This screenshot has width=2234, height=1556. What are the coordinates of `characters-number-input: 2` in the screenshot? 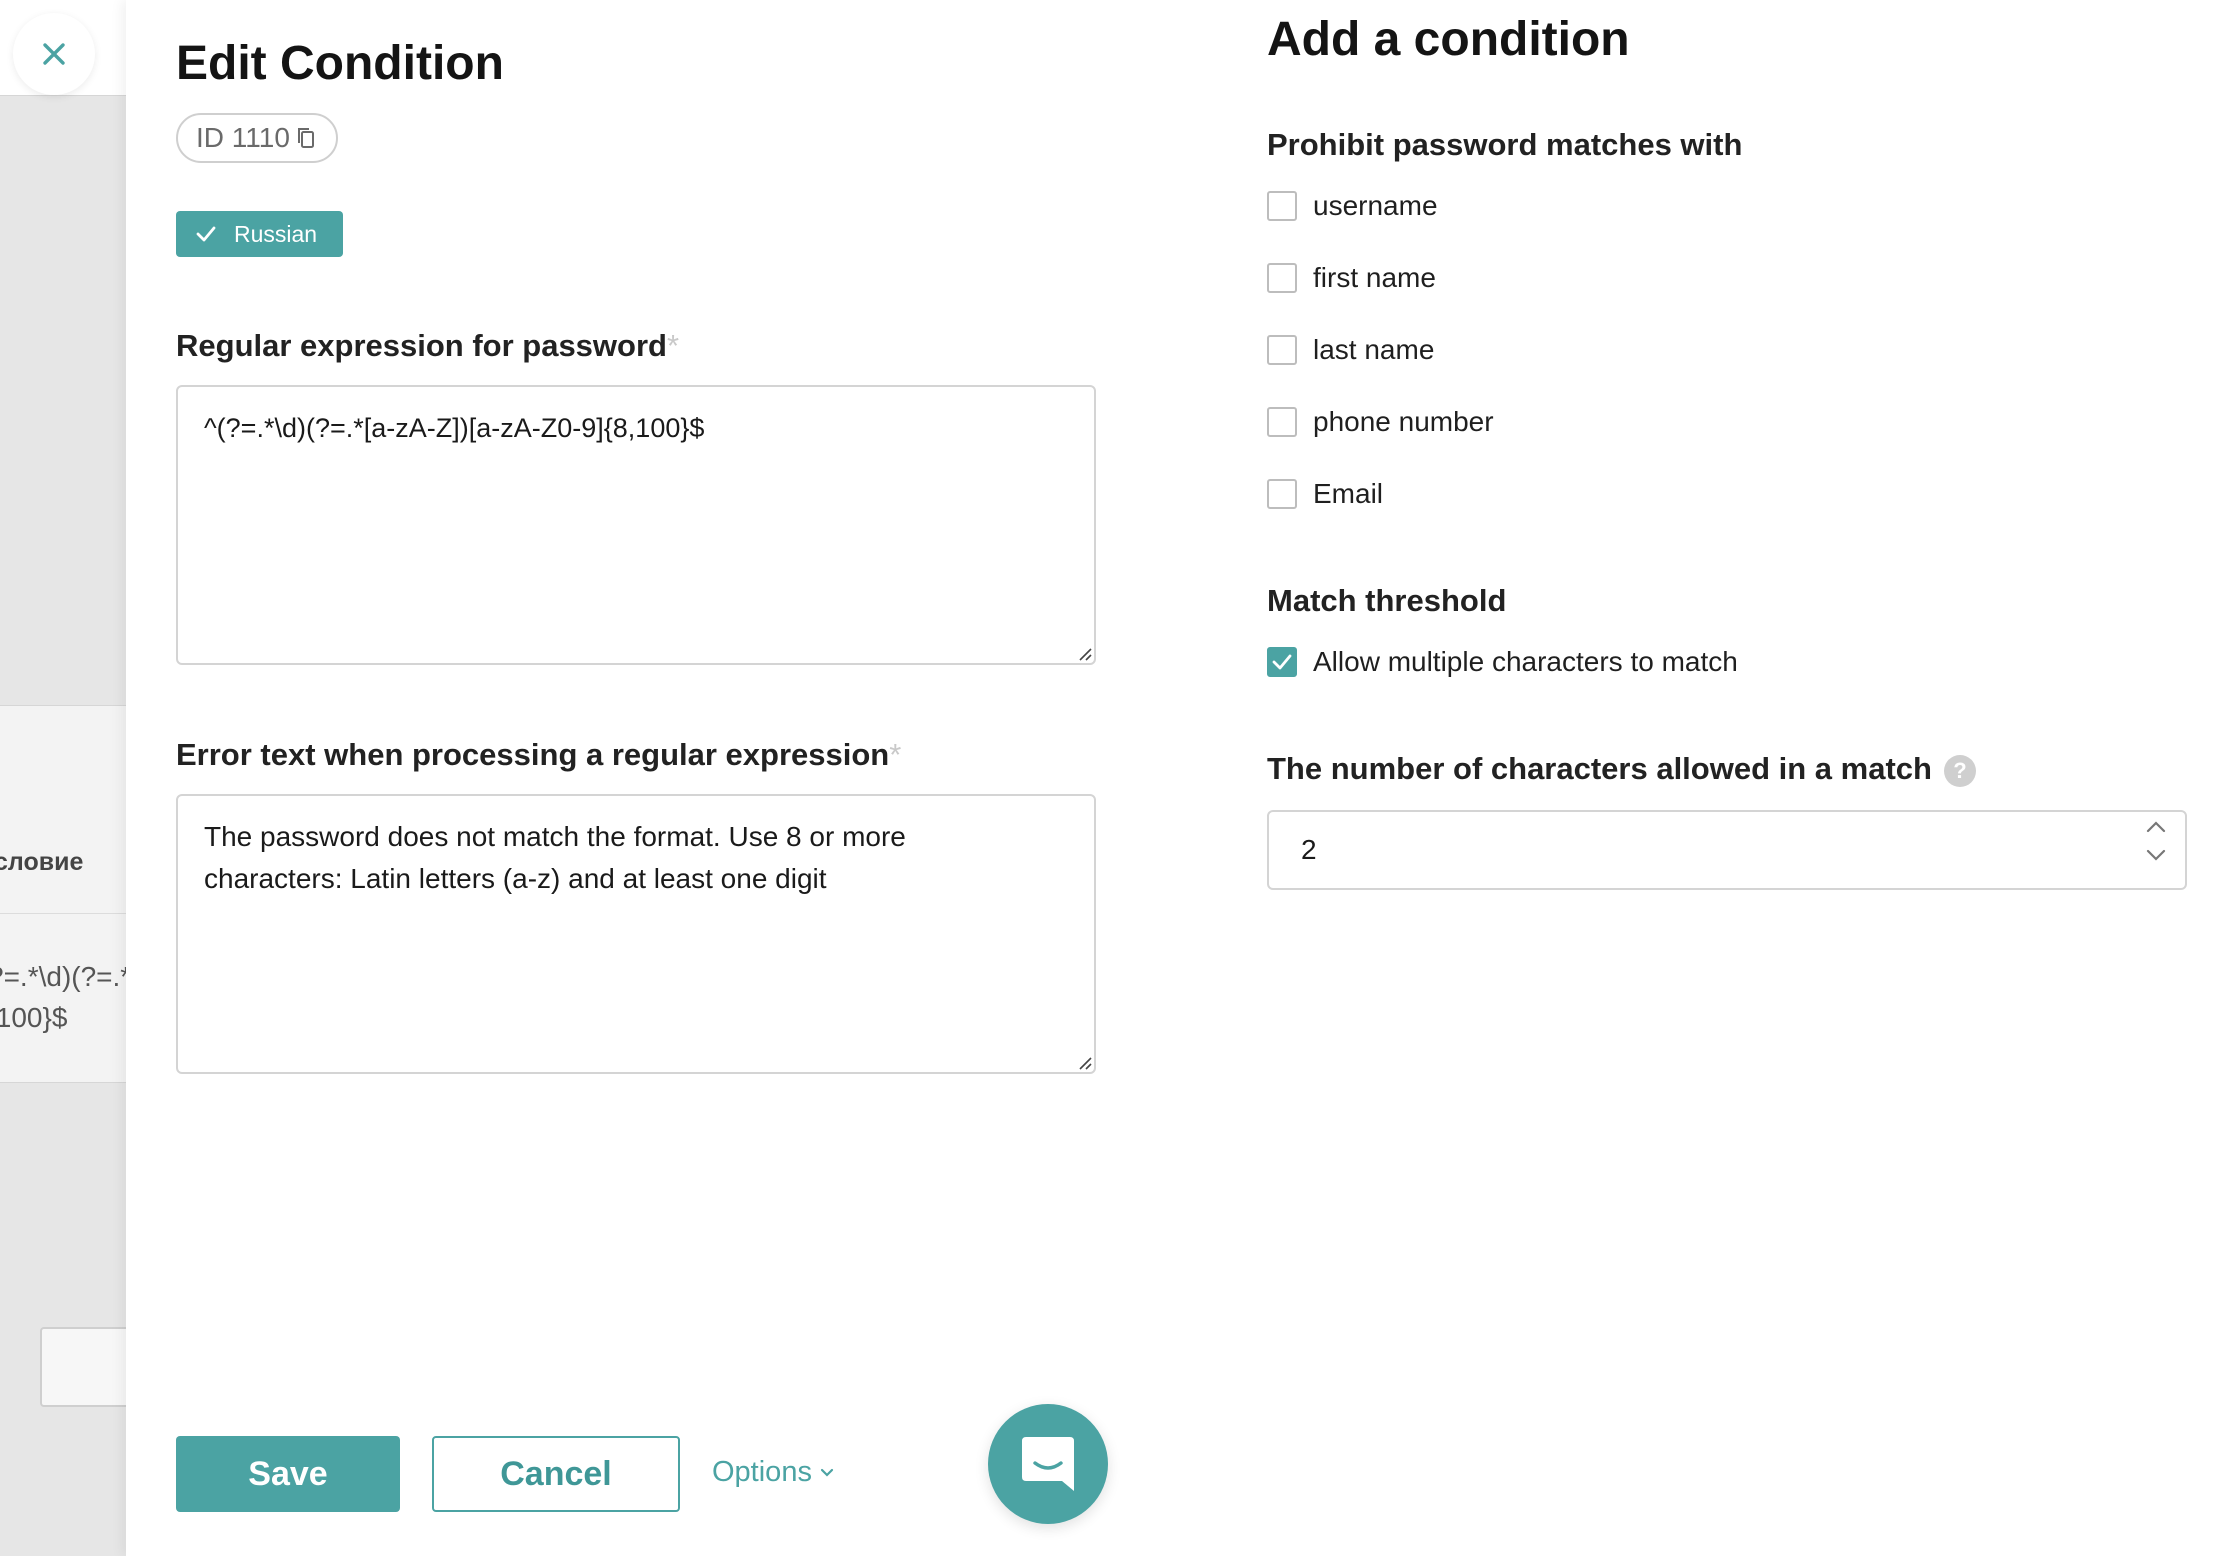 It's located at (1727, 850).